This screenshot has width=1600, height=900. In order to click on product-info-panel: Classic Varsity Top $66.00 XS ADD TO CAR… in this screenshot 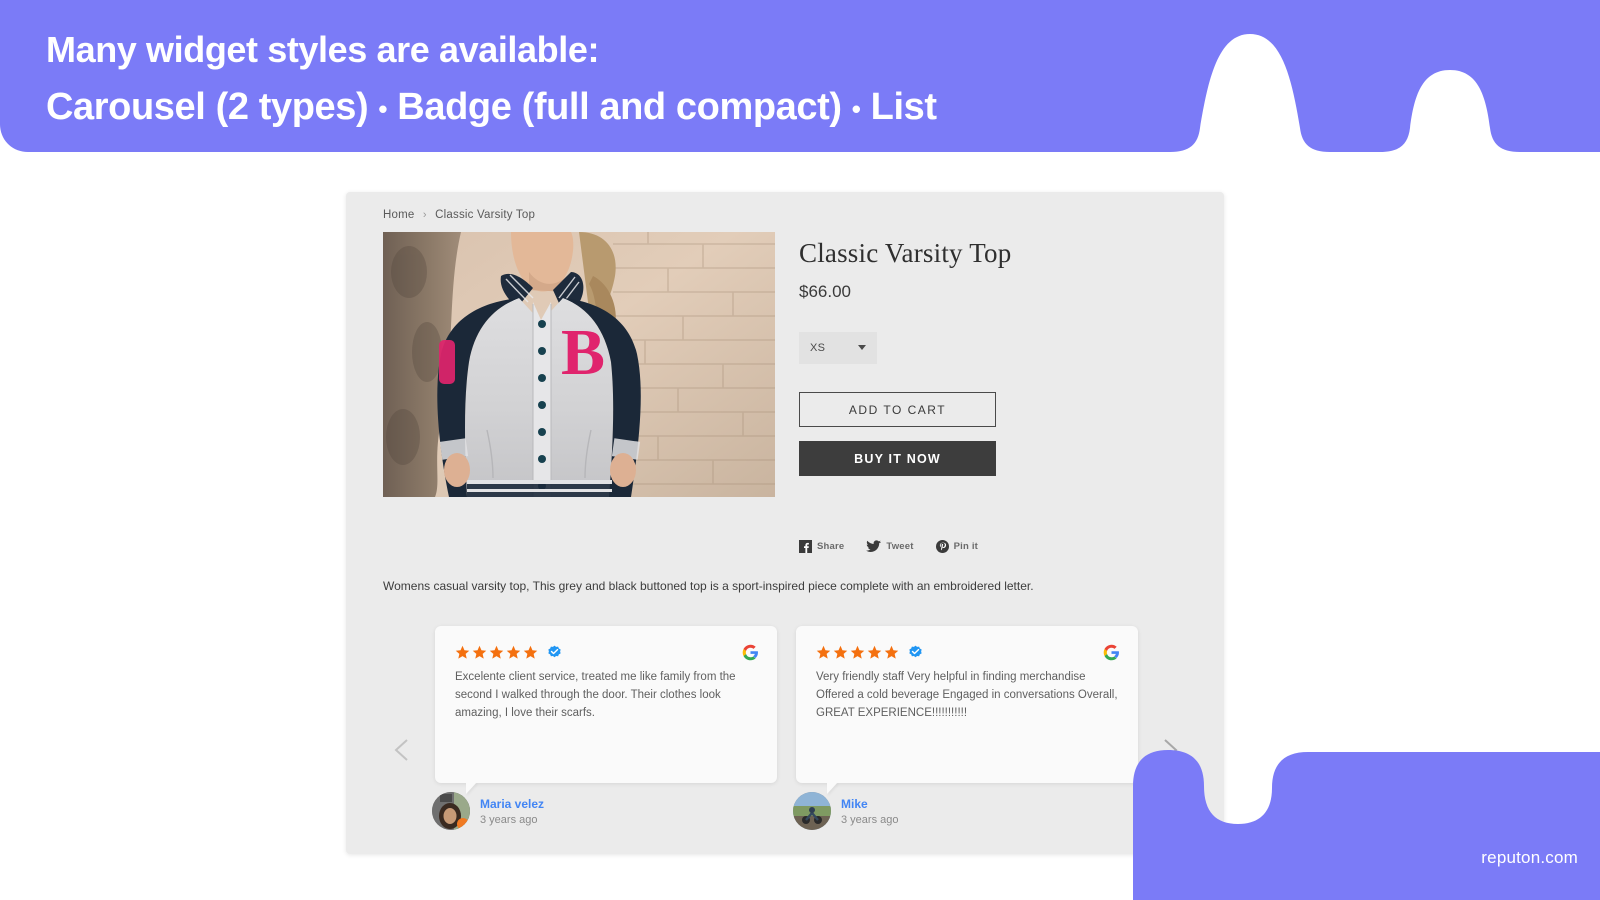, I will do `click(969, 357)`.